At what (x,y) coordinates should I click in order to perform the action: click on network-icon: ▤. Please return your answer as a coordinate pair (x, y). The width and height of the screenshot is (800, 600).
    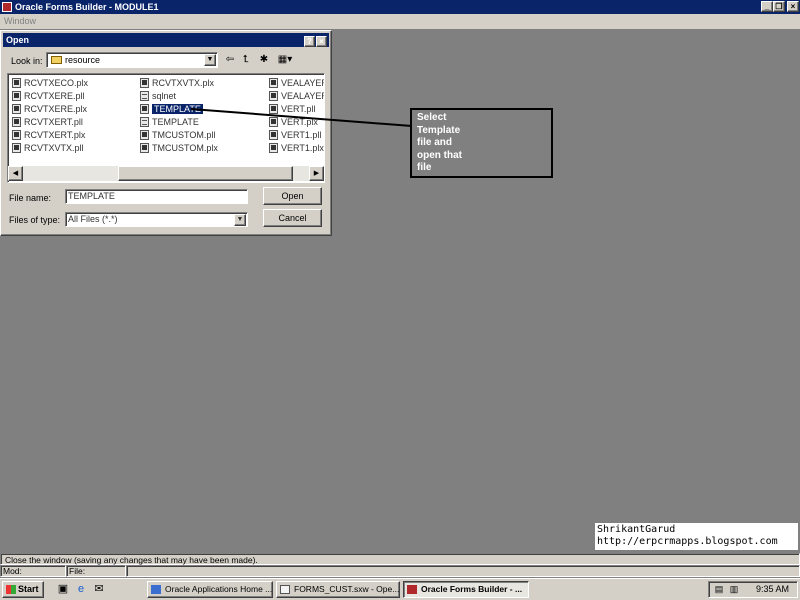
    Looking at the image, I should click on (719, 589).